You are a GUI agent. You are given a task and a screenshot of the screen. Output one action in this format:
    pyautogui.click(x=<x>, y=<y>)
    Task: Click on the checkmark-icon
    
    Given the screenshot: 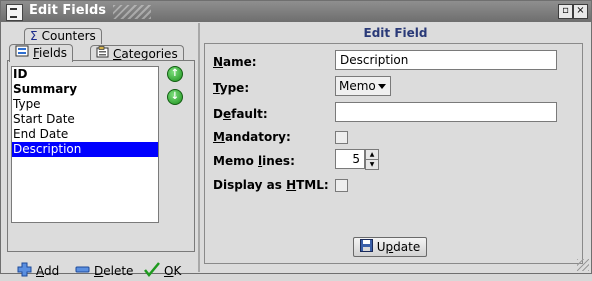 What is the action you would take?
    pyautogui.click(x=152, y=271)
    